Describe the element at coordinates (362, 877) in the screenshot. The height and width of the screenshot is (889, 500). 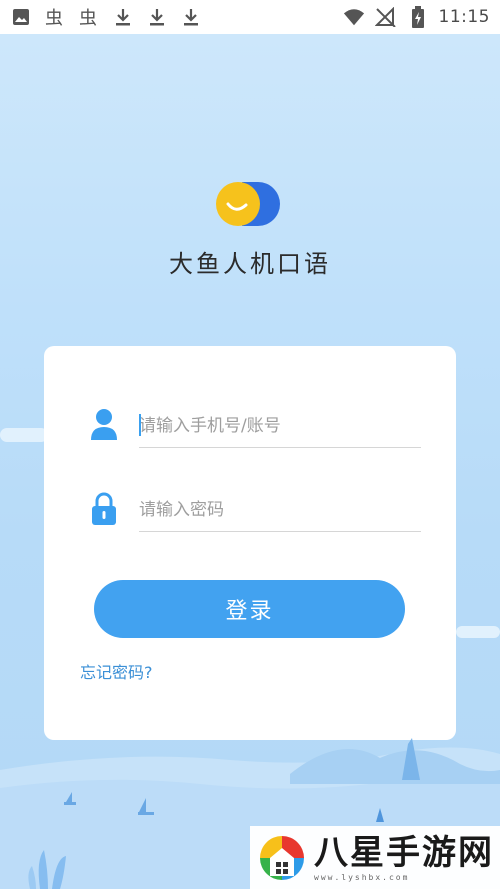
I see `watermark-url: www.lyshbx.com` at that location.